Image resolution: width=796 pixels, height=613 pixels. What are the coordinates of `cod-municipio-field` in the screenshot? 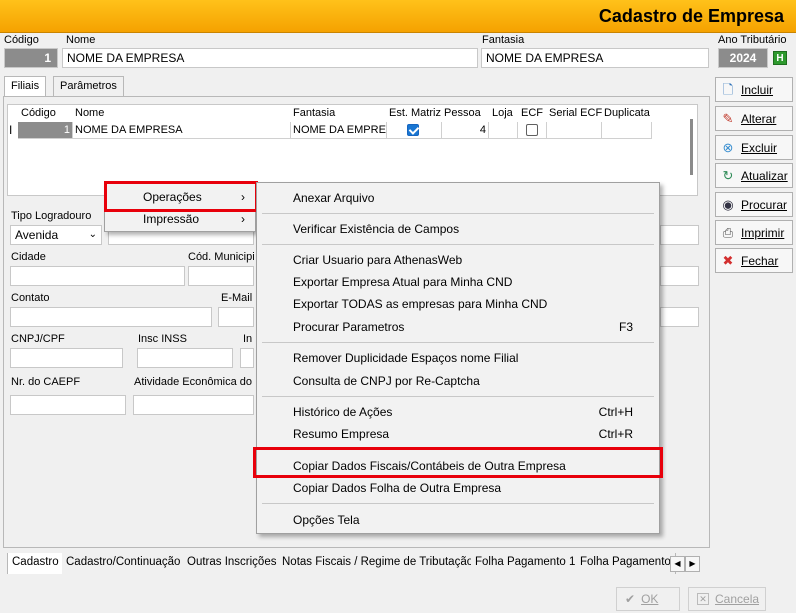 It's located at (221, 276).